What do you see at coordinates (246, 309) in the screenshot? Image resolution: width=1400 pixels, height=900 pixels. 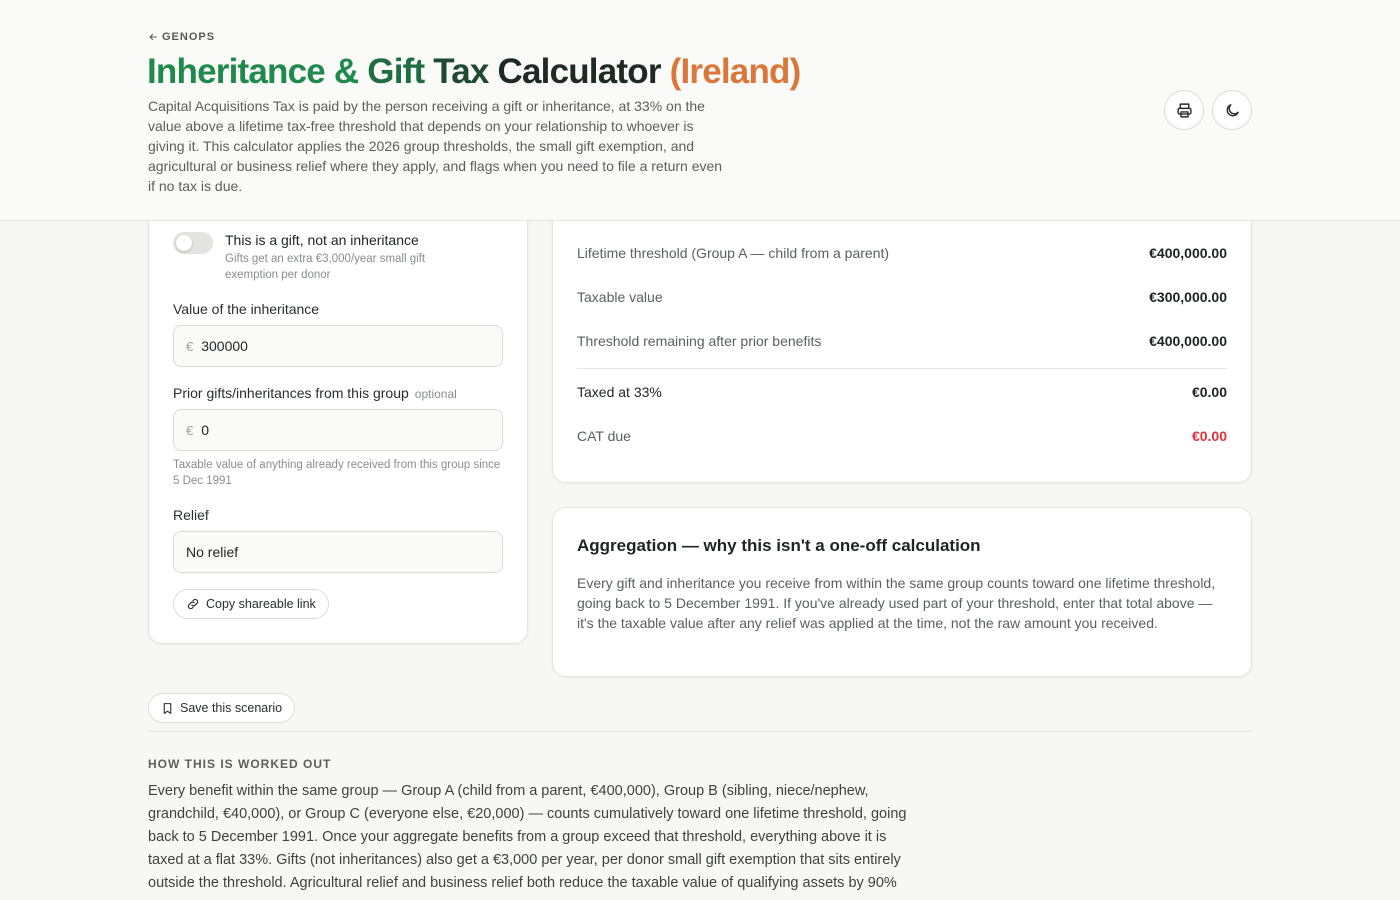 I see `value-label: Value of the inheritance` at bounding box center [246, 309].